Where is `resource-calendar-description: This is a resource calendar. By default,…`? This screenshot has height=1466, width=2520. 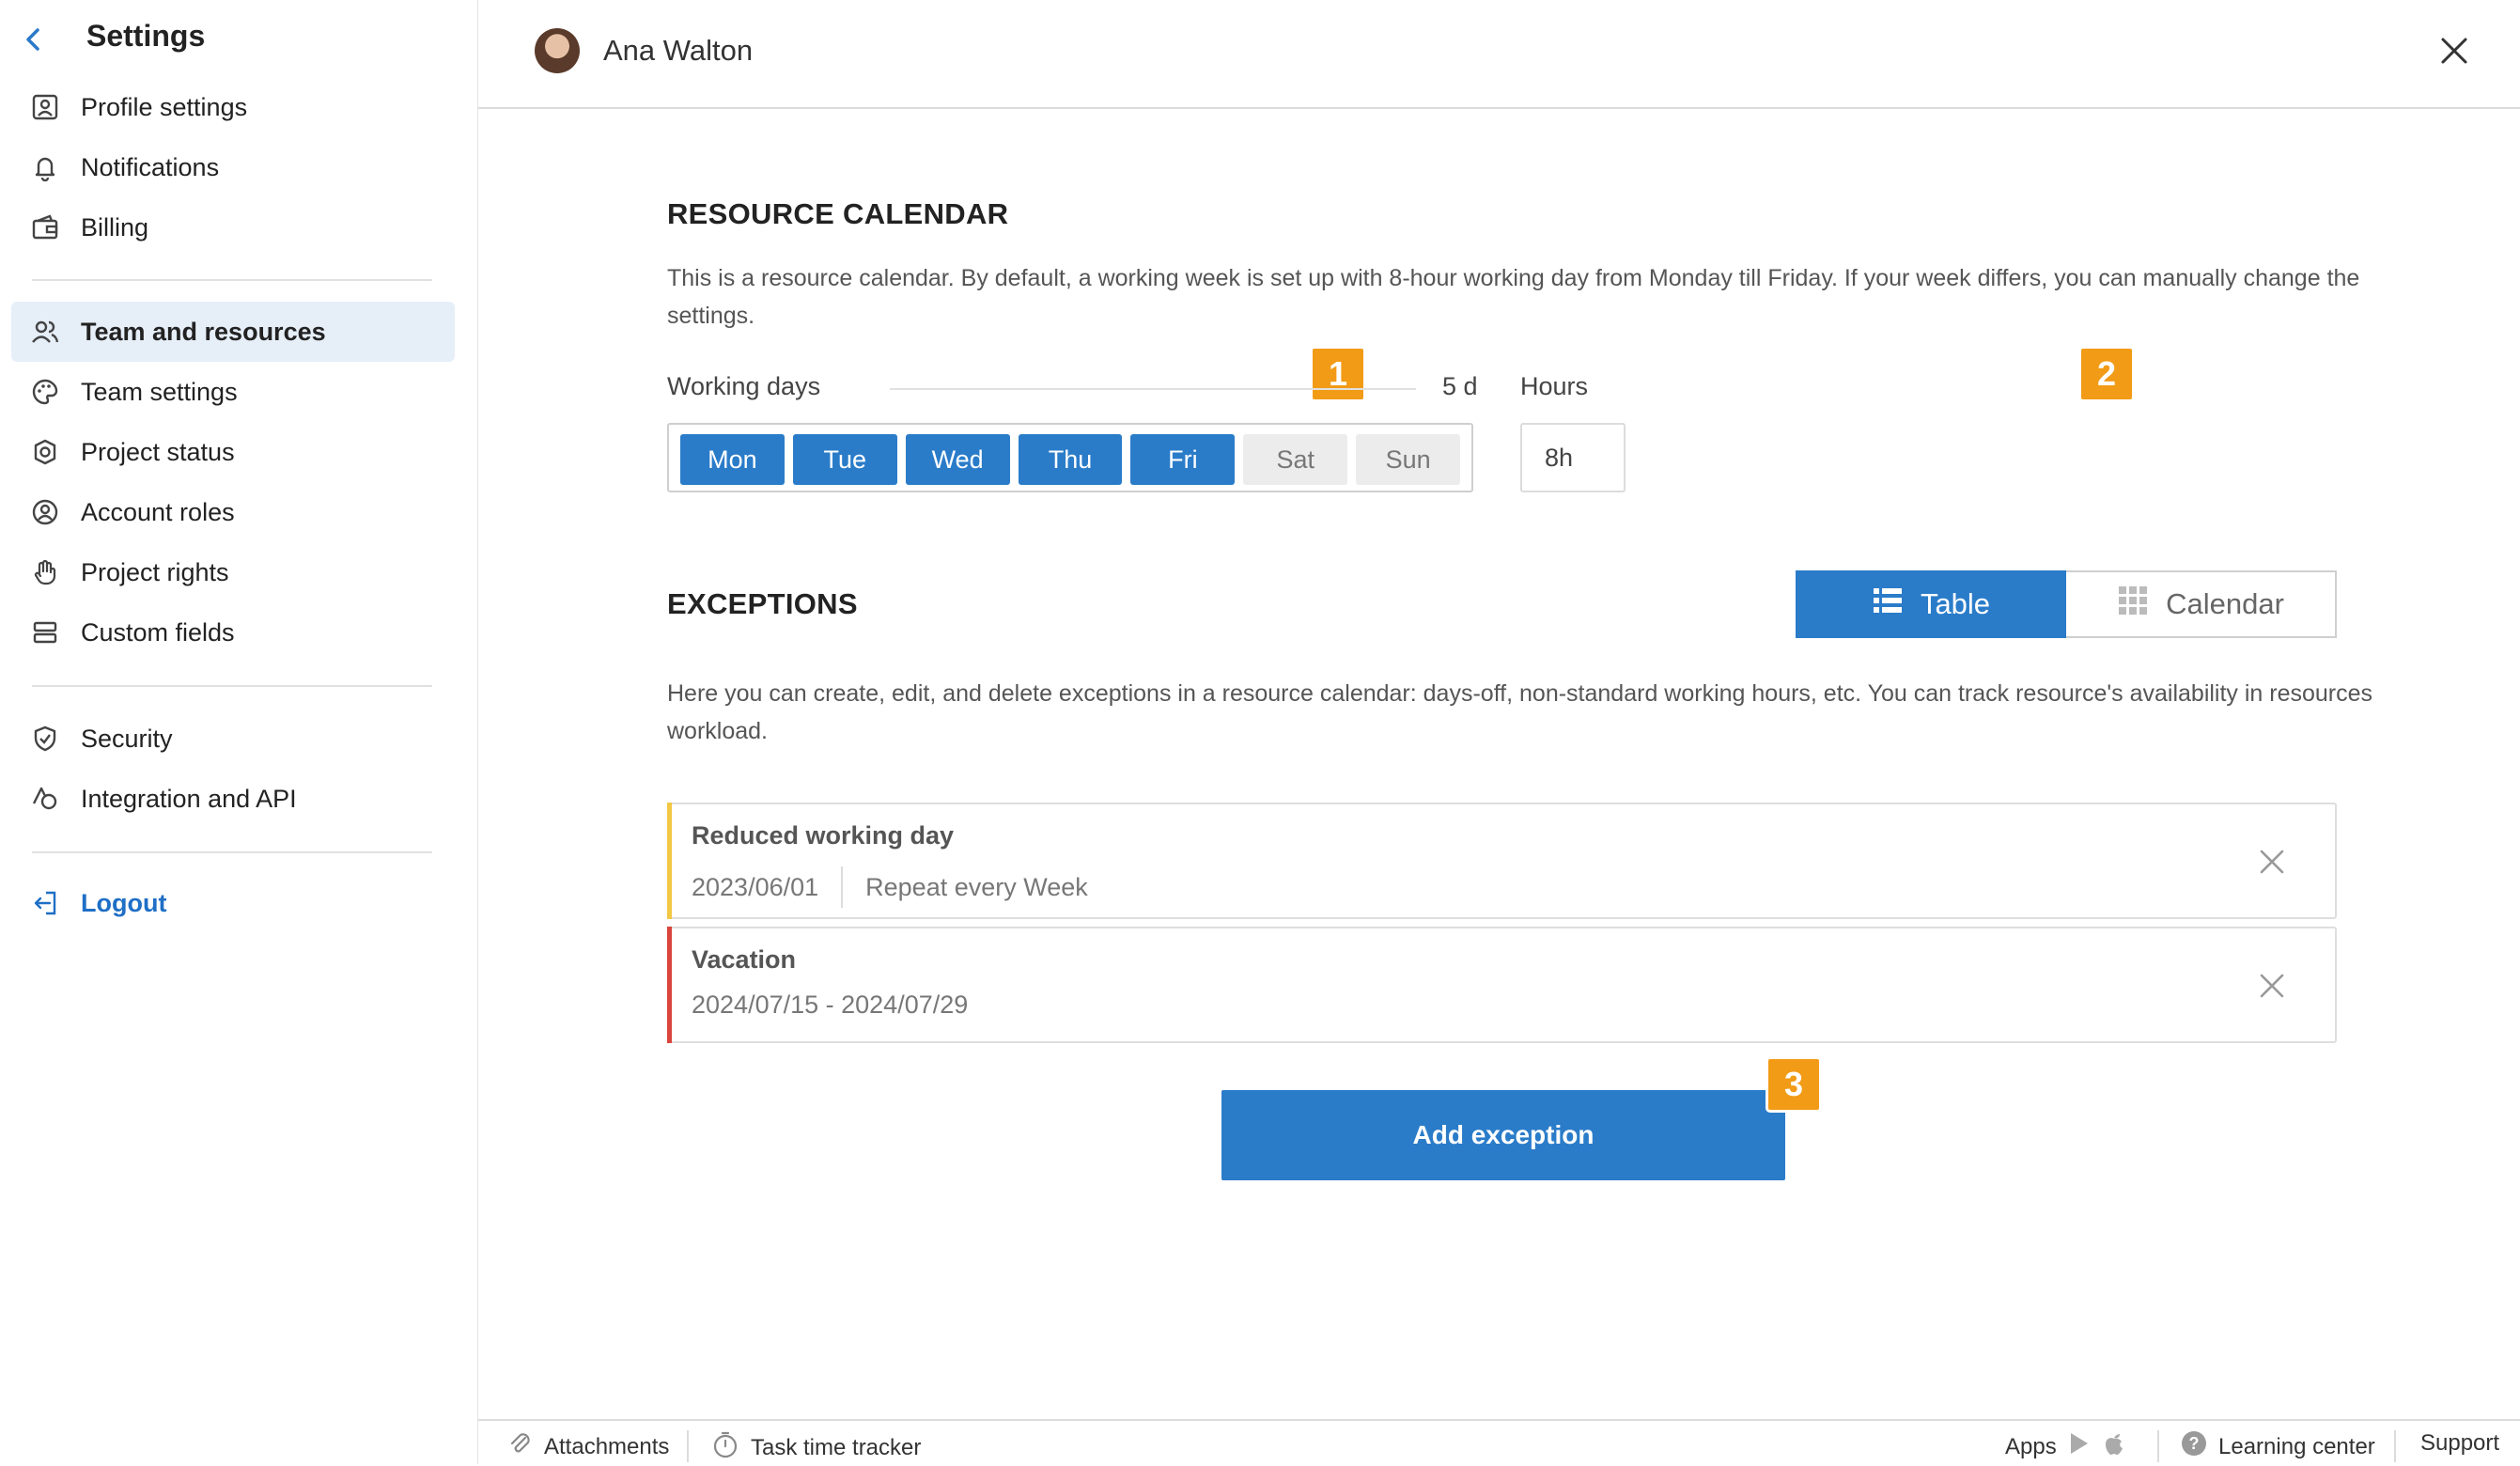
resource-calendar-description: This is a resource calendar. By default,… is located at coordinates (1513, 297).